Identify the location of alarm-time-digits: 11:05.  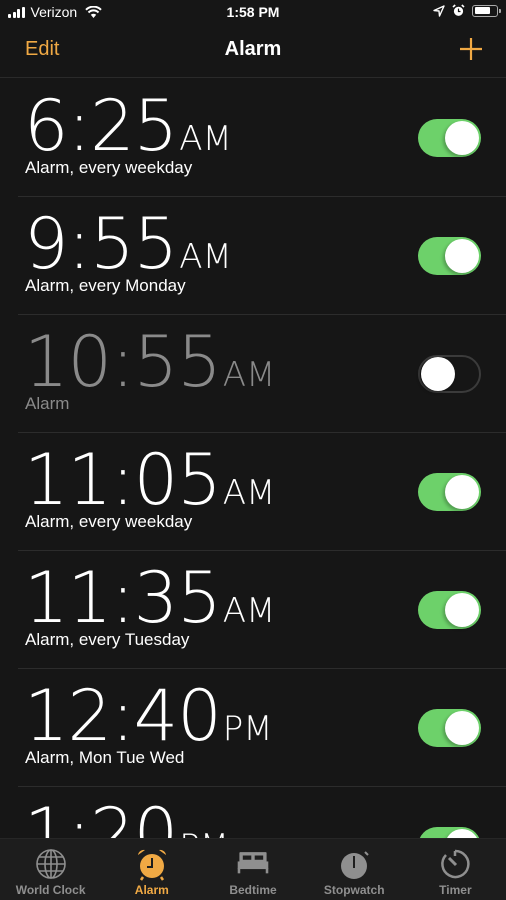
(123, 480).